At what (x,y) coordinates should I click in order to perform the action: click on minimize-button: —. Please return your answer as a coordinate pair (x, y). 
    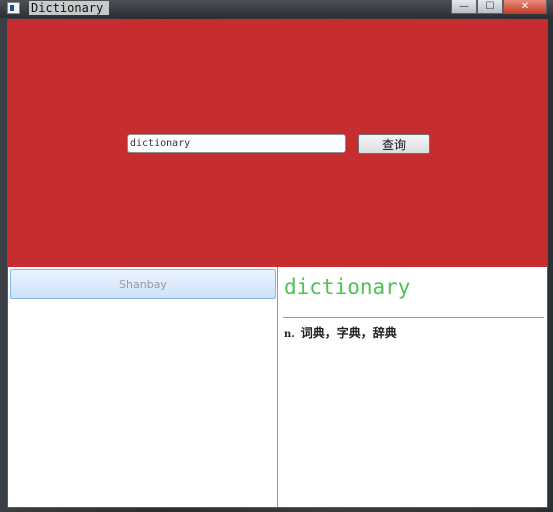
    Looking at the image, I should click on (464, 7).